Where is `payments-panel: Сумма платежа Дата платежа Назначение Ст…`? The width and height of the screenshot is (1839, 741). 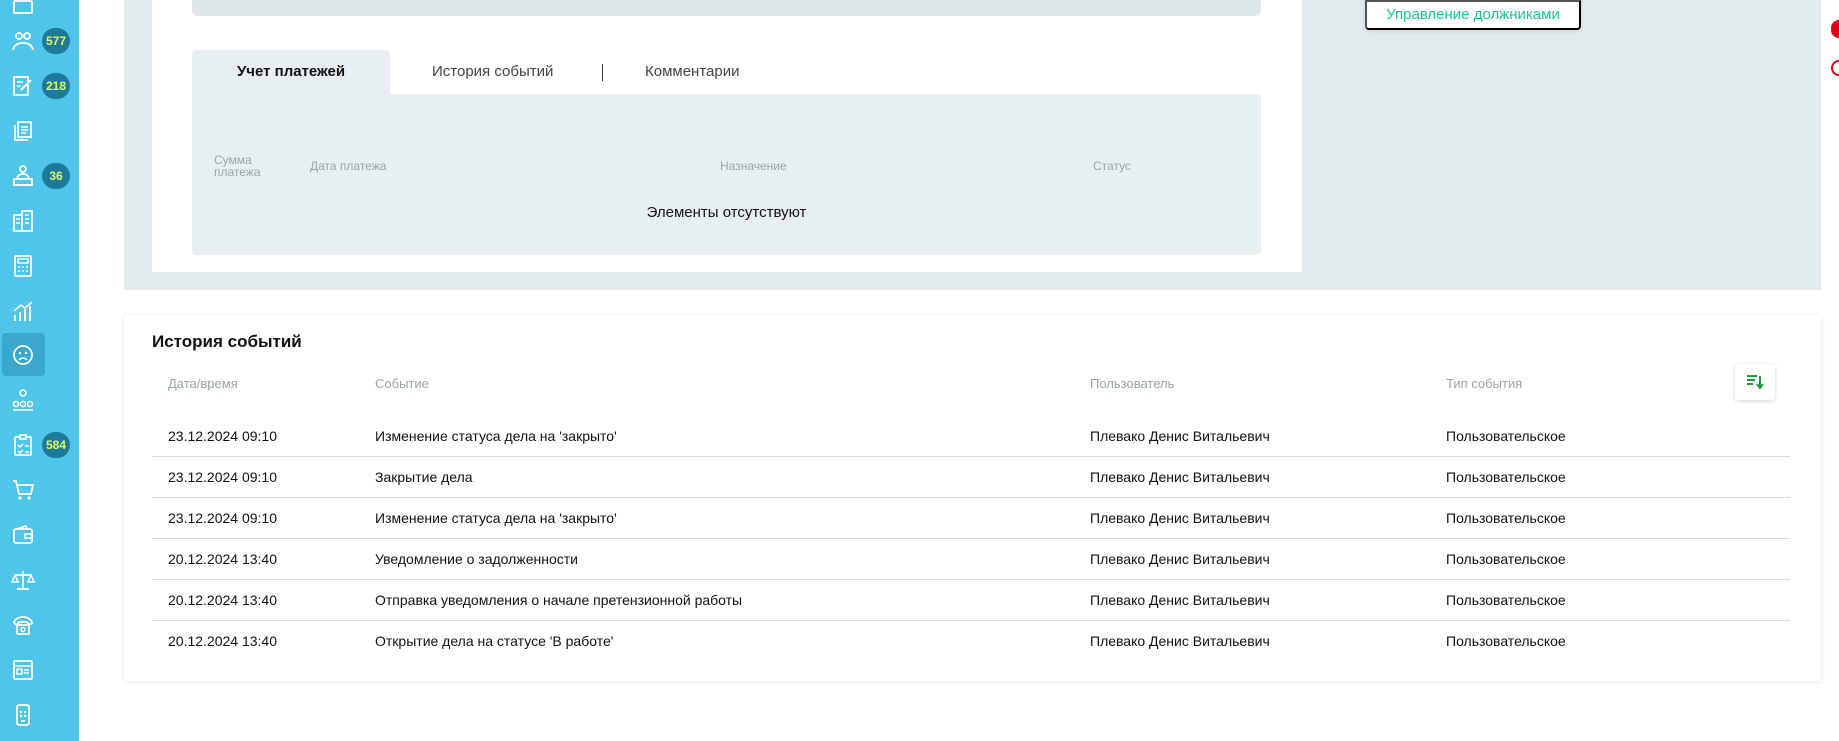
payments-panel: Сумма платежа Дата платежа Назначение Ст… is located at coordinates (726, 174).